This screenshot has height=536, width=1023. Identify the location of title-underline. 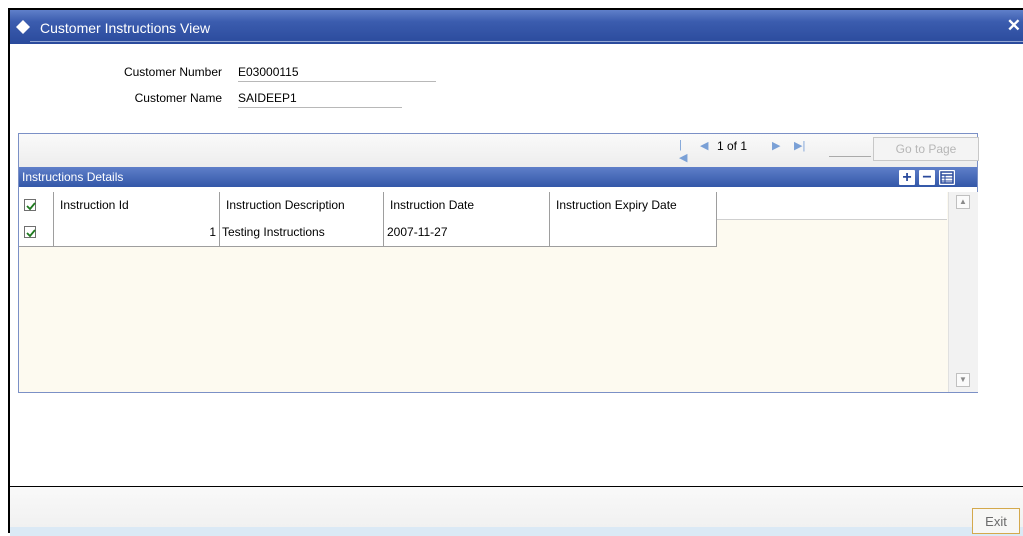
(526, 41).